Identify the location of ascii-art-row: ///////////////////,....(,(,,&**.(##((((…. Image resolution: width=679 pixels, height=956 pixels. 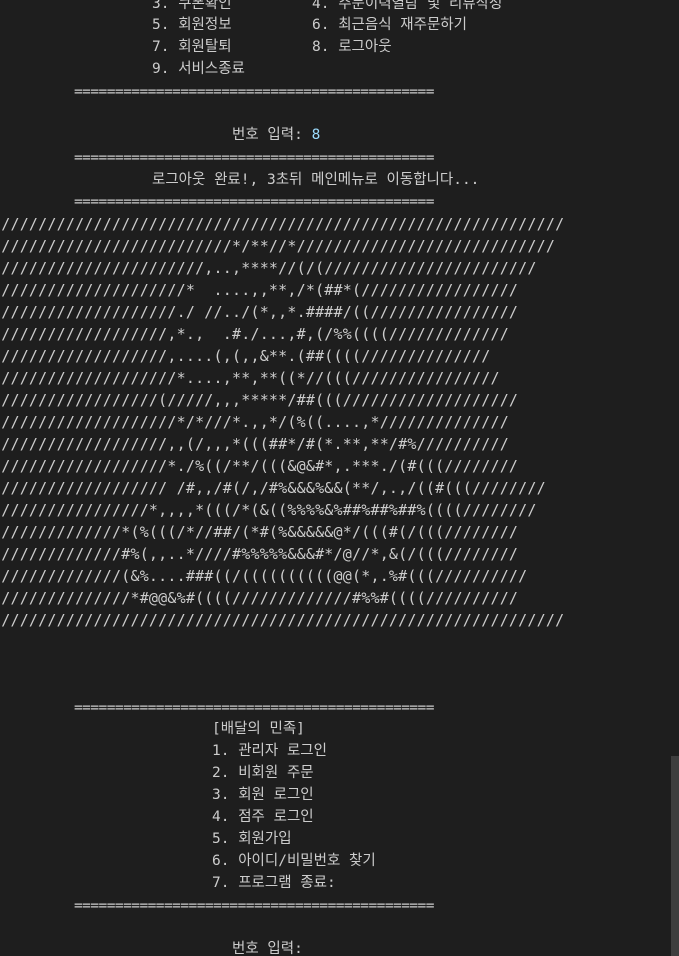
(245, 356).